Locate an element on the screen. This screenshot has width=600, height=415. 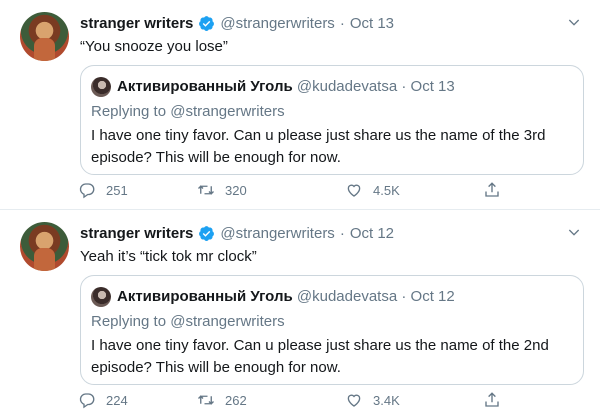
retweet-count: 262 is located at coordinates (236, 400).